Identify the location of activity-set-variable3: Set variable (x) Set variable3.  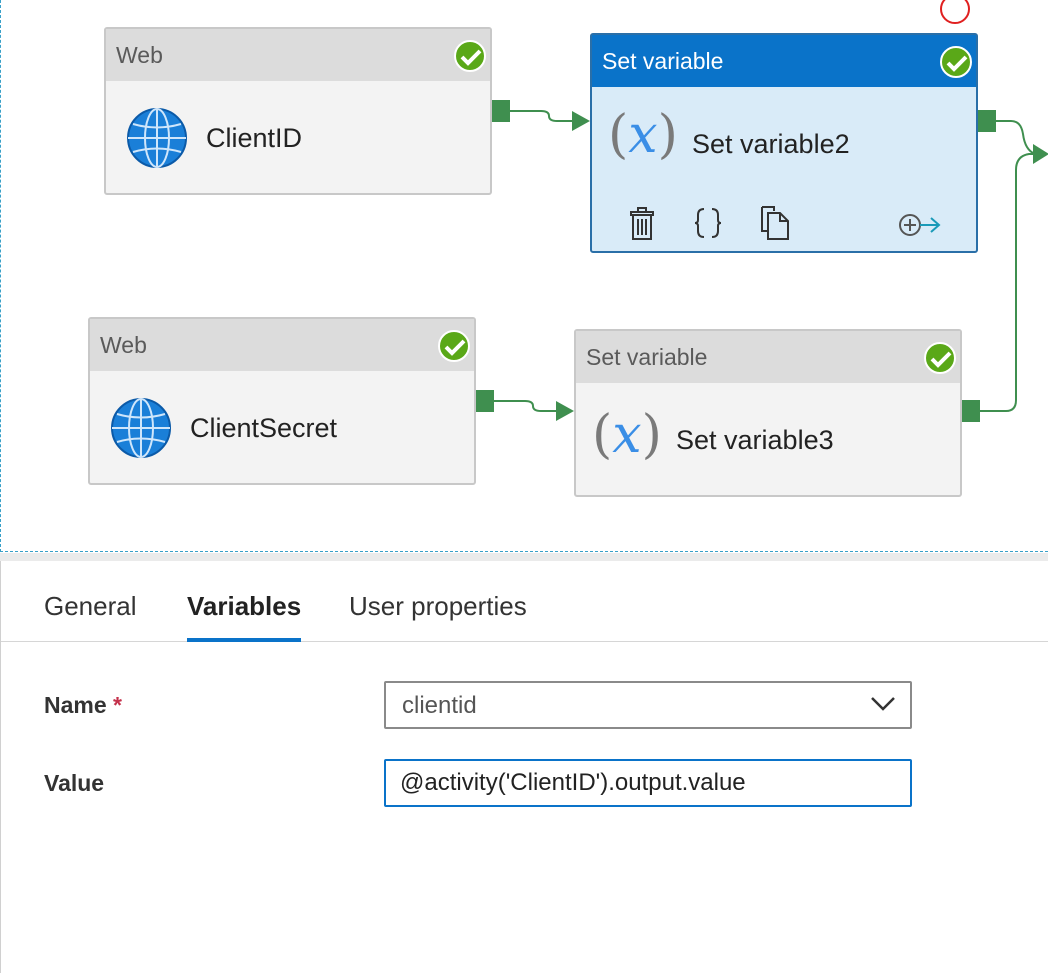
(768, 413).